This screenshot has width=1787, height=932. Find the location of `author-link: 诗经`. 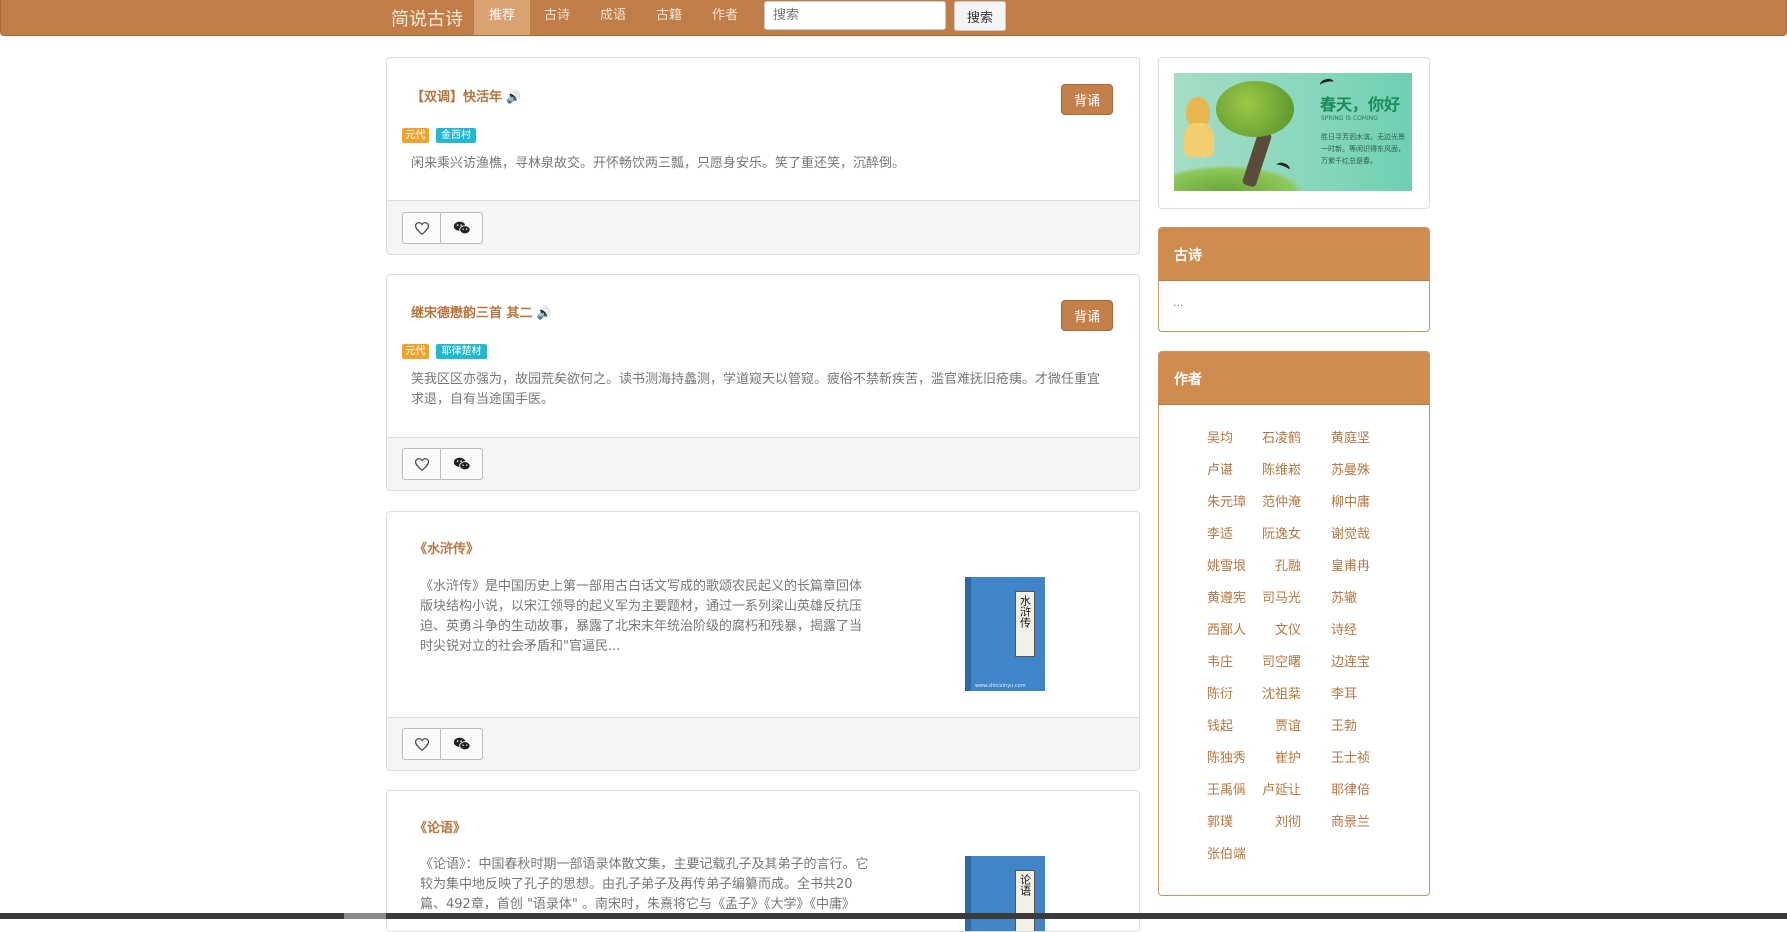

author-link: 诗经 is located at coordinates (1344, 628).